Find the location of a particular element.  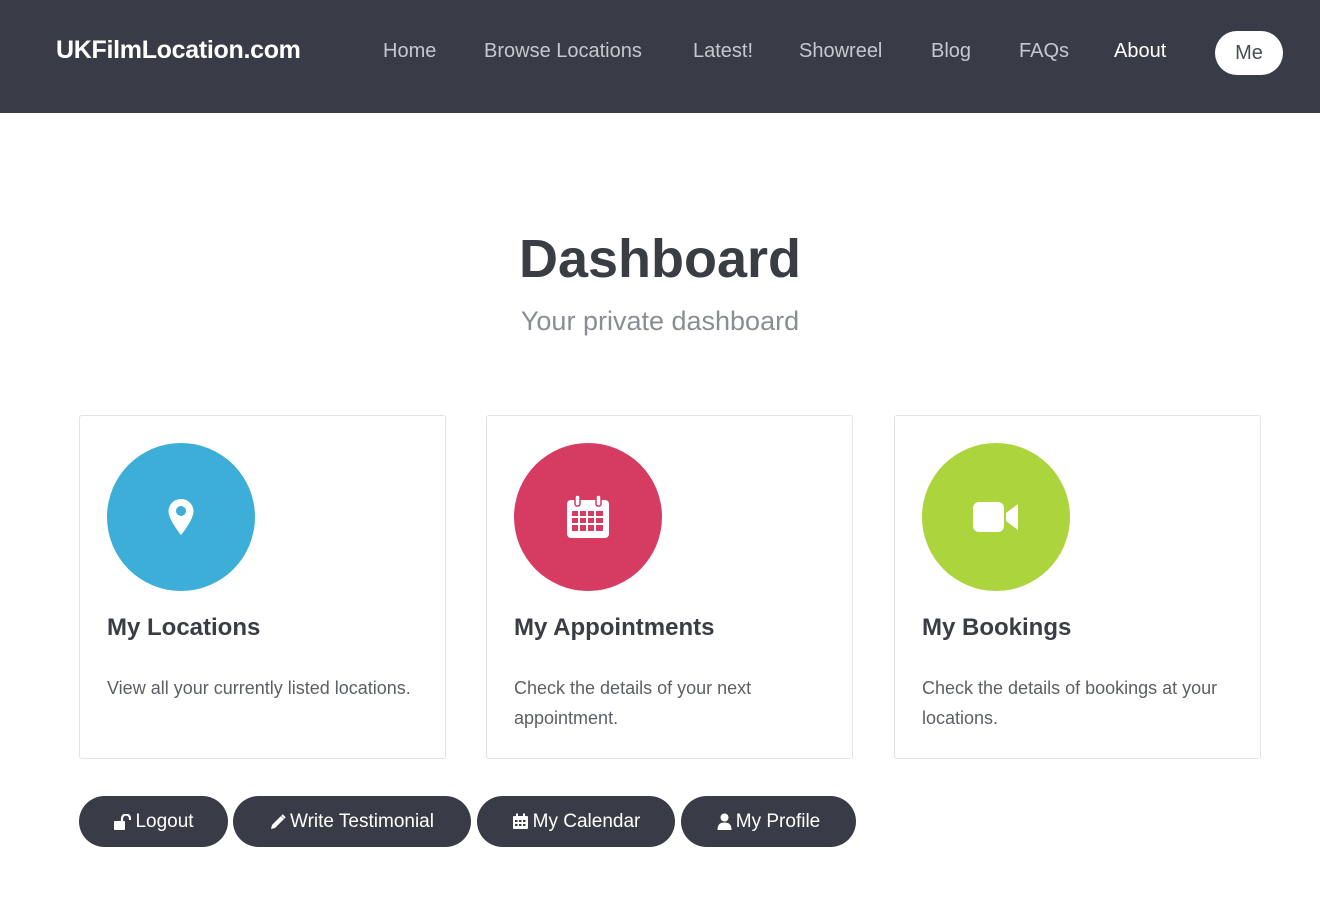

pencil-icon is located at coordinates (278, 821).